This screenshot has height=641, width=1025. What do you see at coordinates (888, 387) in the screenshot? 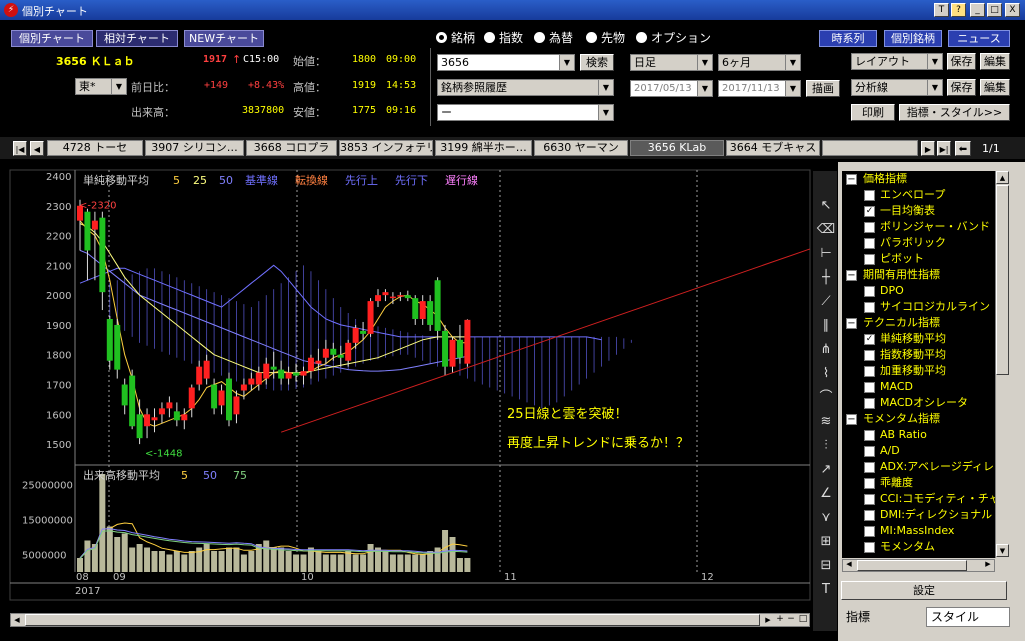
I see `tree-item: MACD` at bounding box center [888, 387].